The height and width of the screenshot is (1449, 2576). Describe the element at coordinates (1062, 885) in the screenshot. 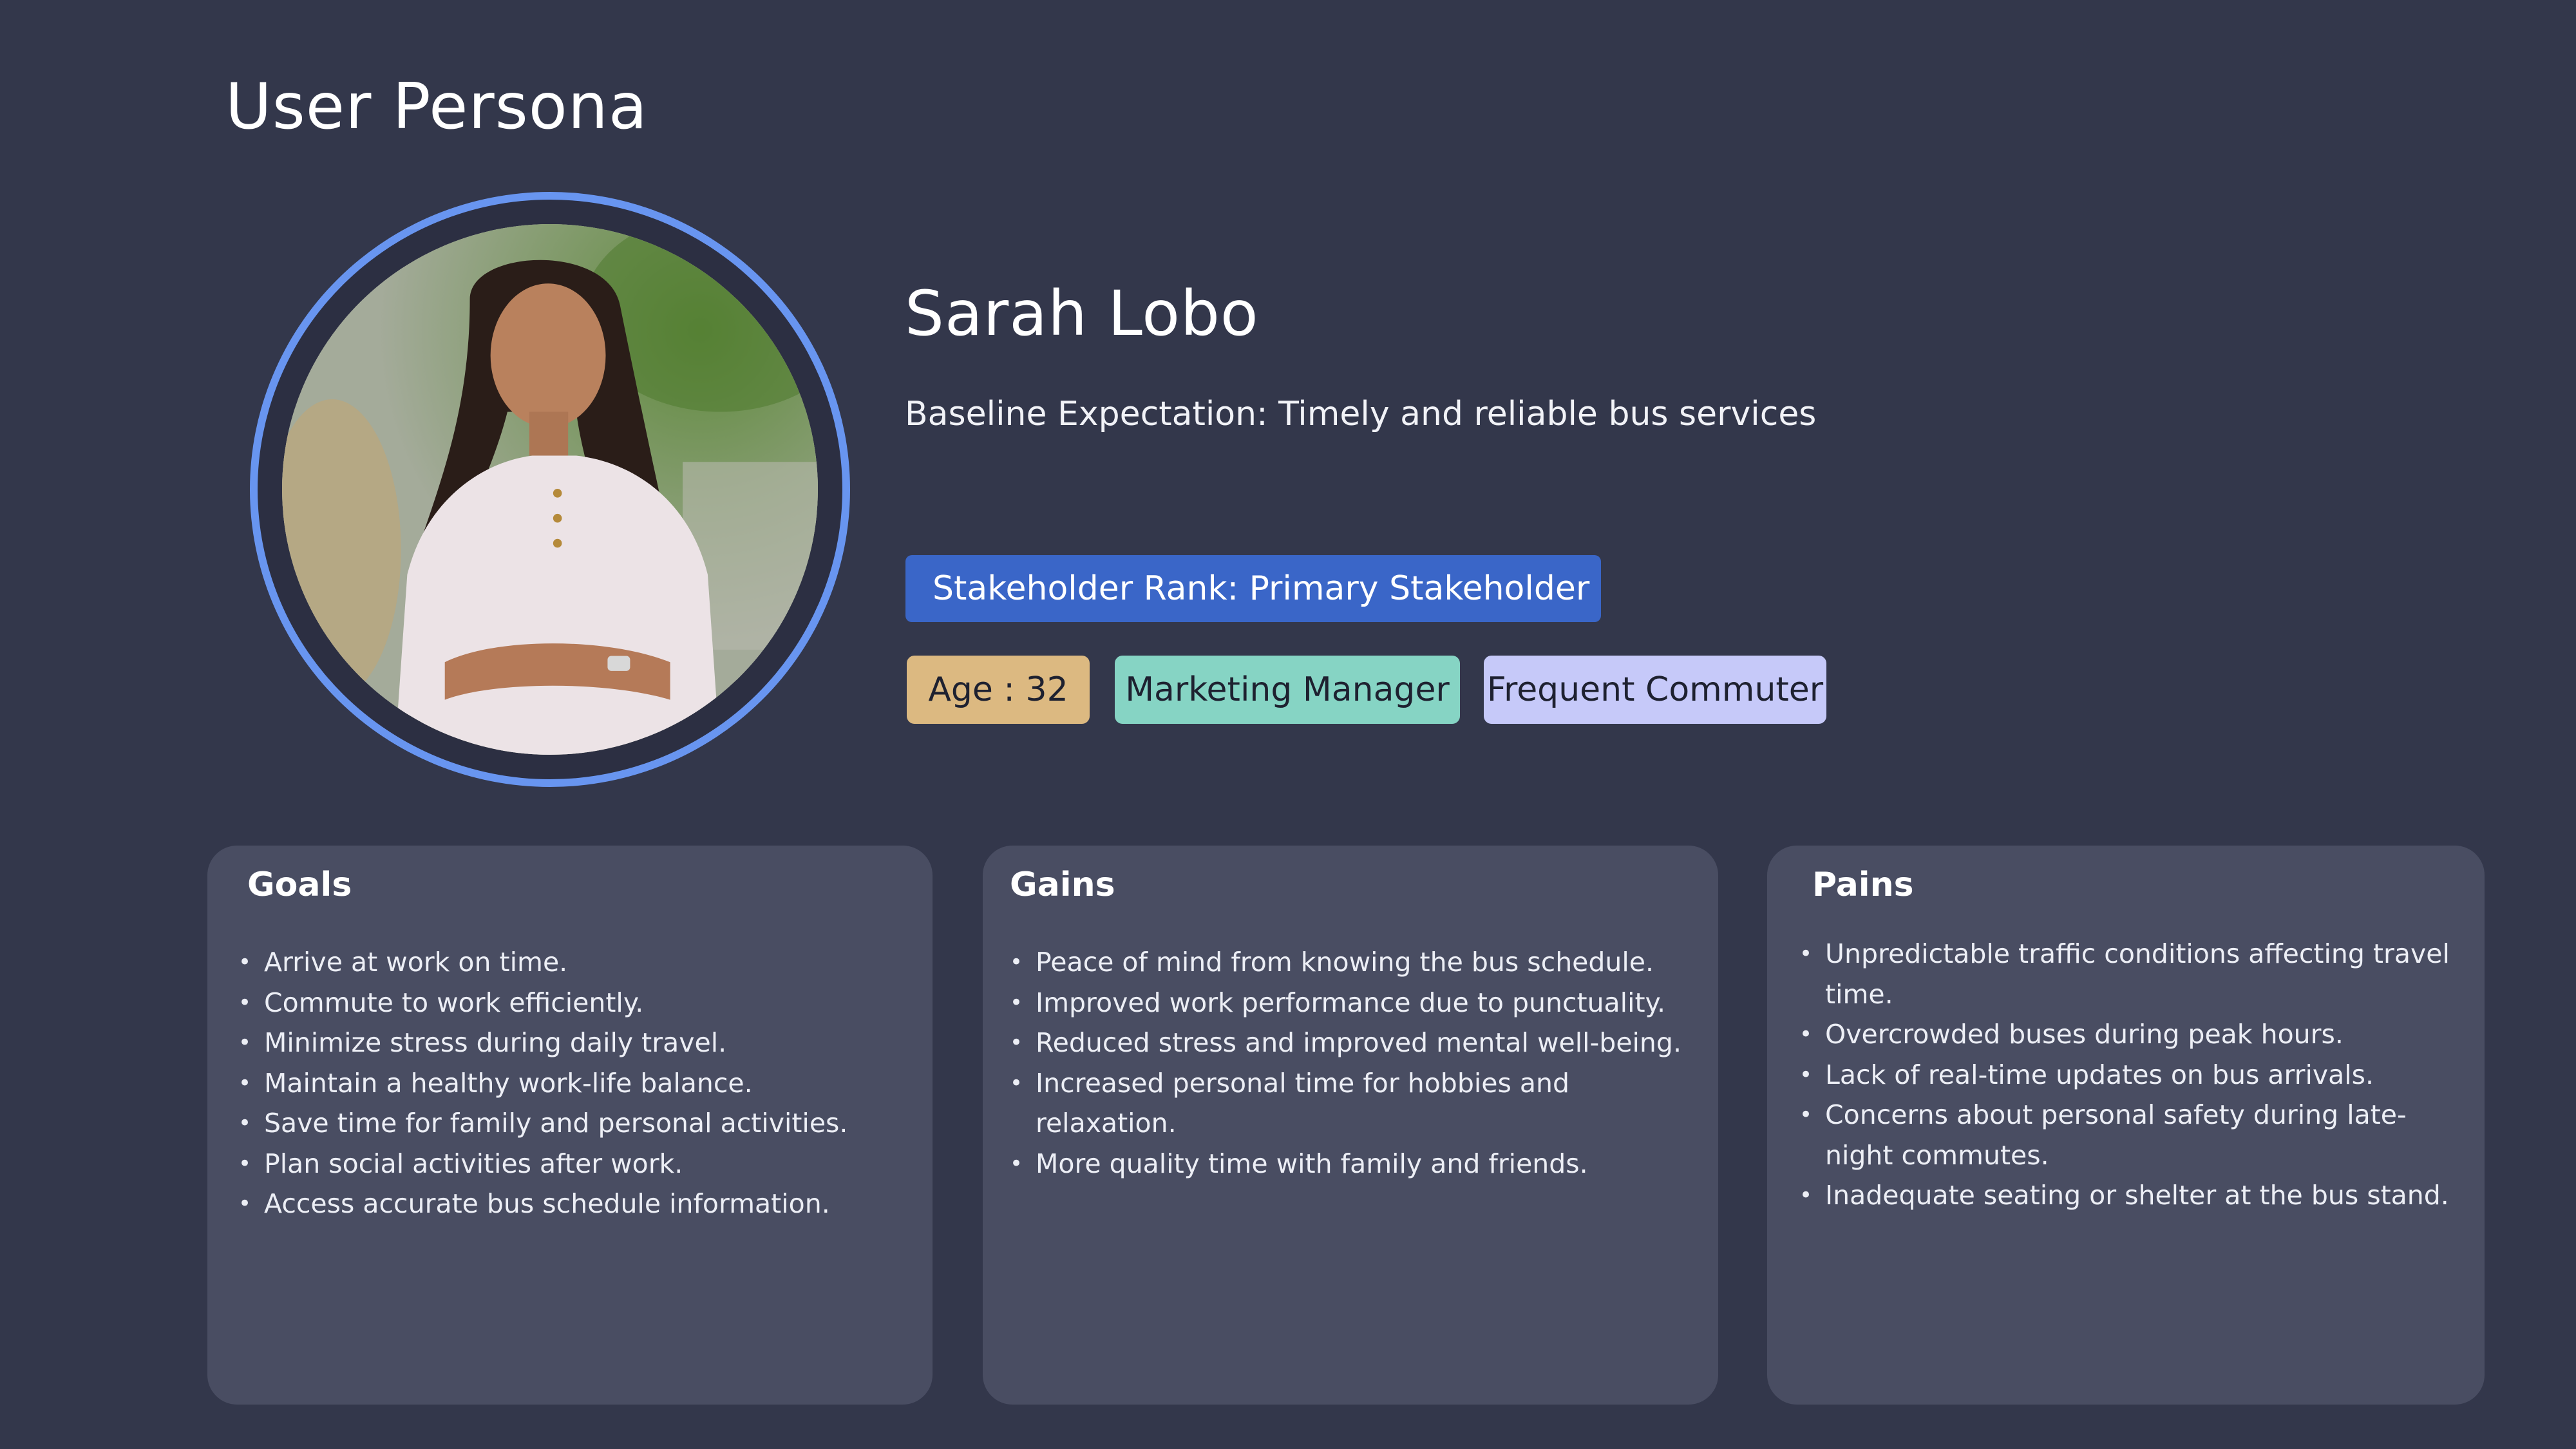

I see `gains-card-title: Gains` at that location.